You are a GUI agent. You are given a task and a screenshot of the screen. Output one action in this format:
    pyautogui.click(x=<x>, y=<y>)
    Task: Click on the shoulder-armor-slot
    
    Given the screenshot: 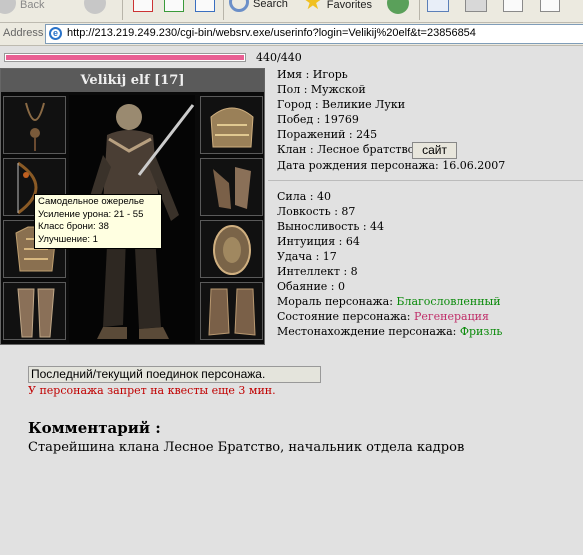 What is the action you would take?
    pyautogui.click(x=231, y=125)
    